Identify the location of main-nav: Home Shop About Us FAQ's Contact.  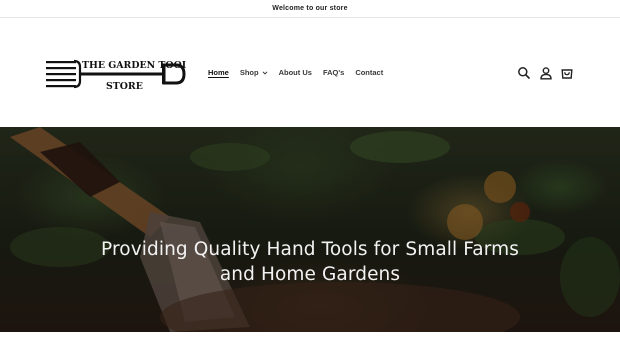
(301, 72).